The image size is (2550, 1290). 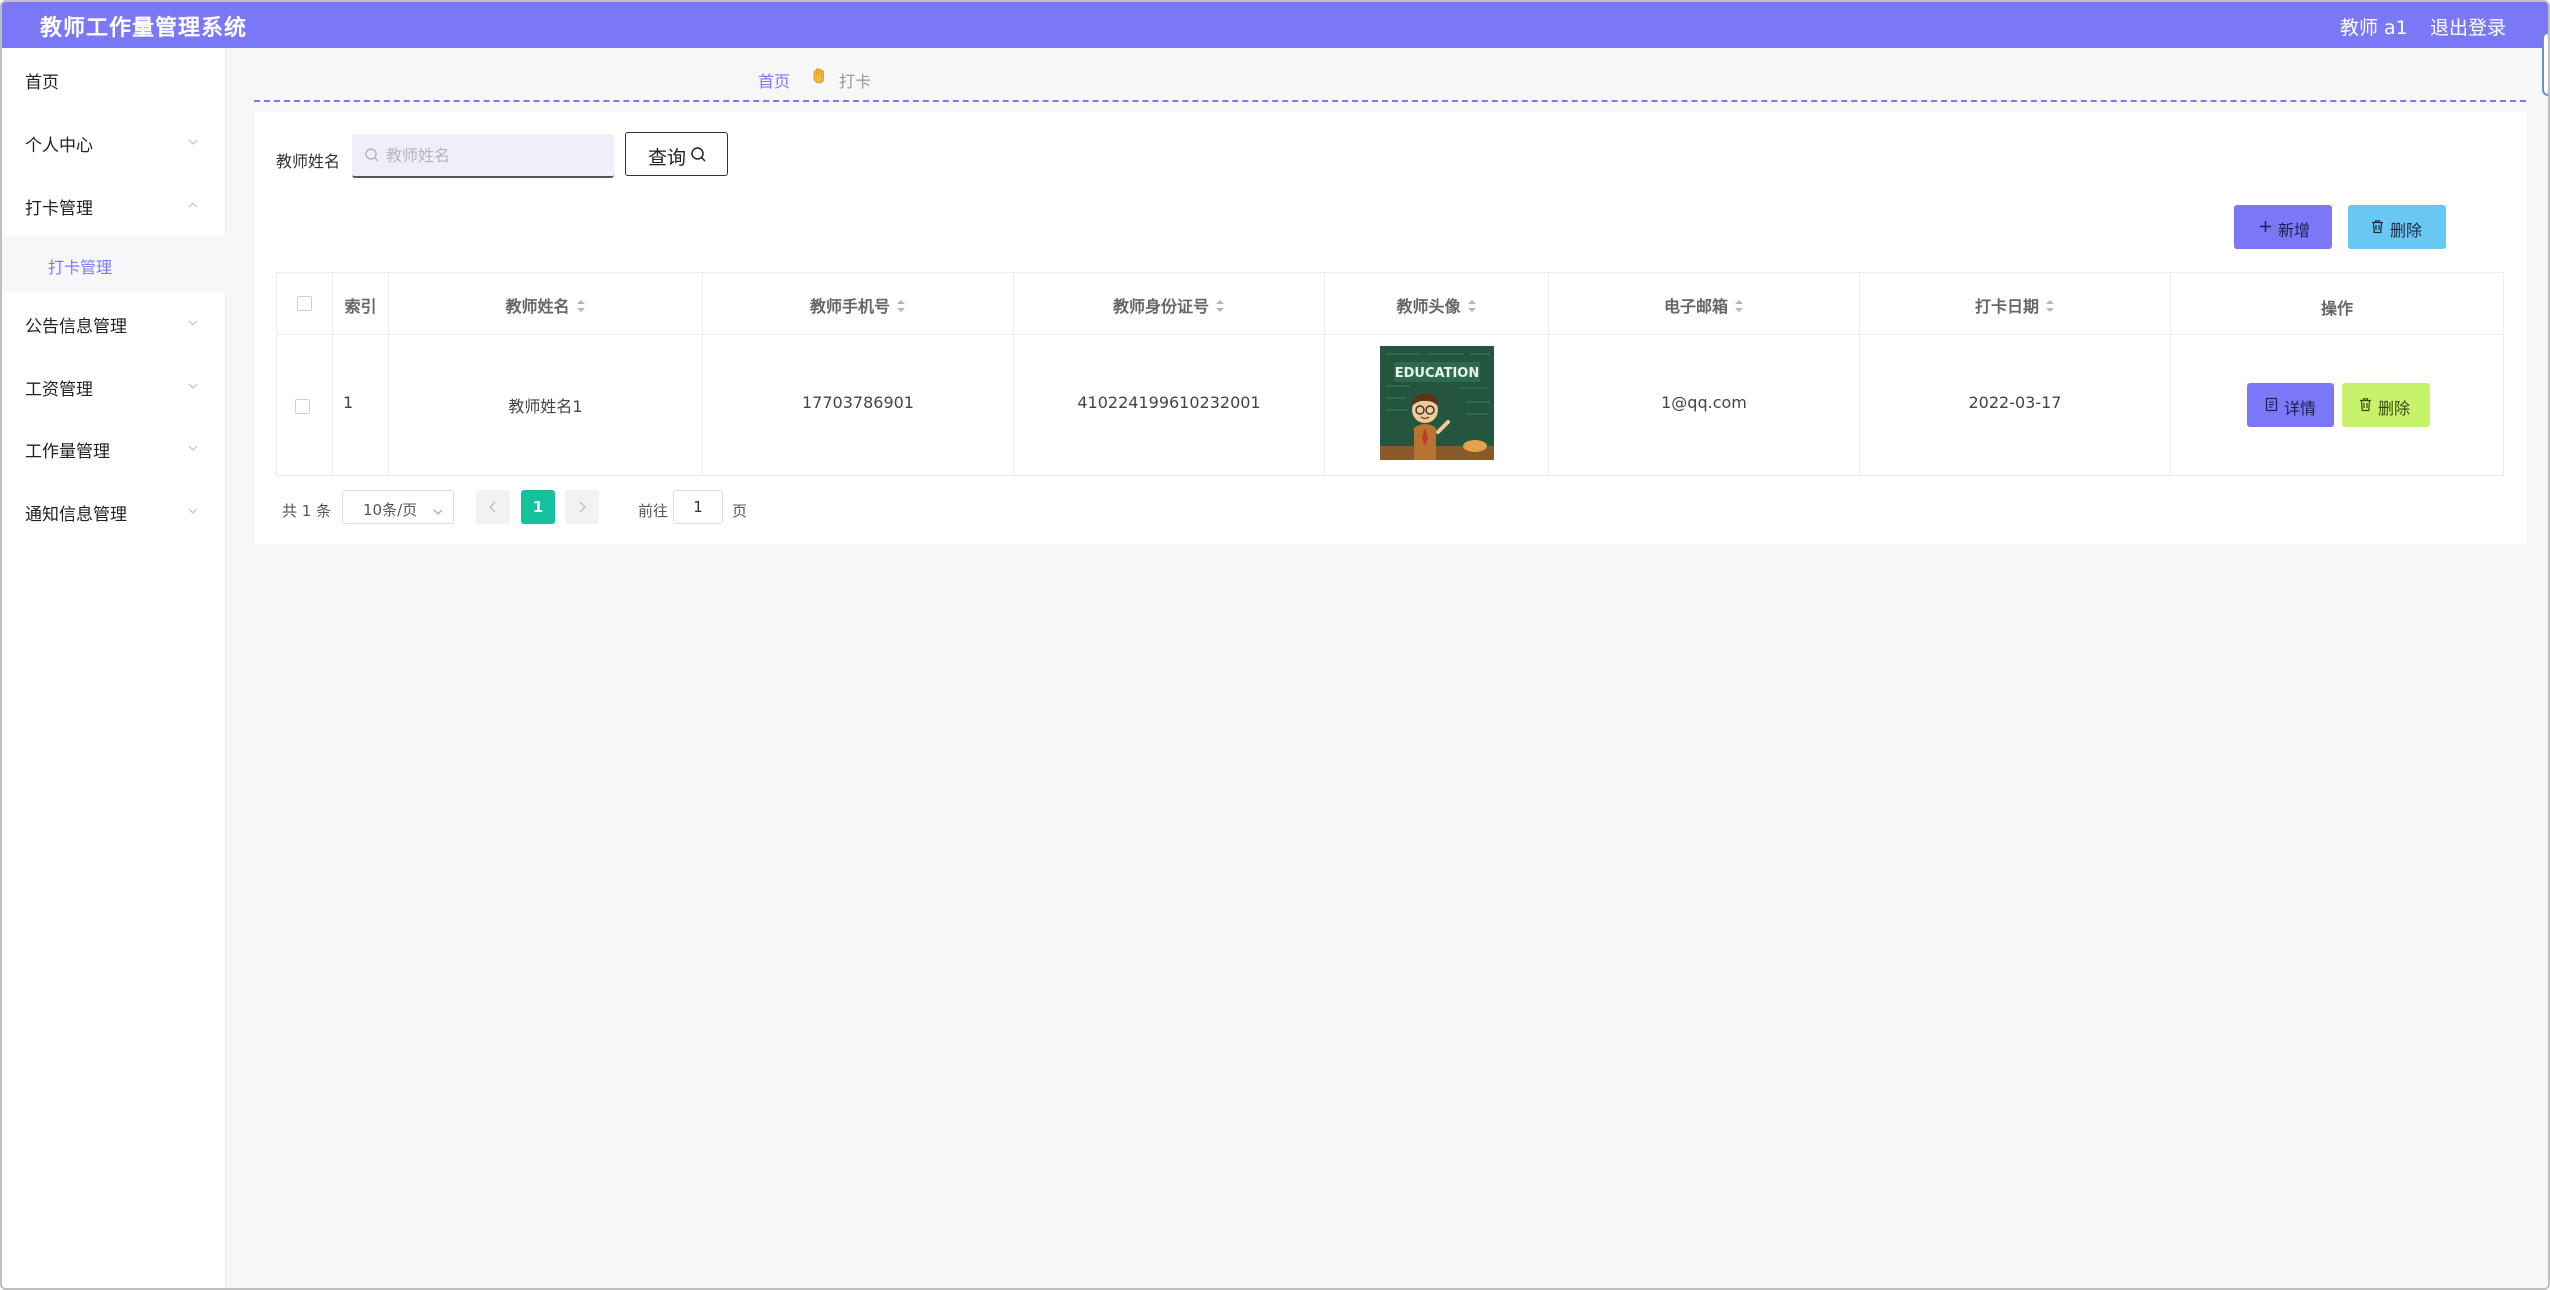 What do you see at coordinates (114, 142) in the screenshot?
I see `sidebar-item-personal-center: 个人中心` at bounding box center [114, 142].